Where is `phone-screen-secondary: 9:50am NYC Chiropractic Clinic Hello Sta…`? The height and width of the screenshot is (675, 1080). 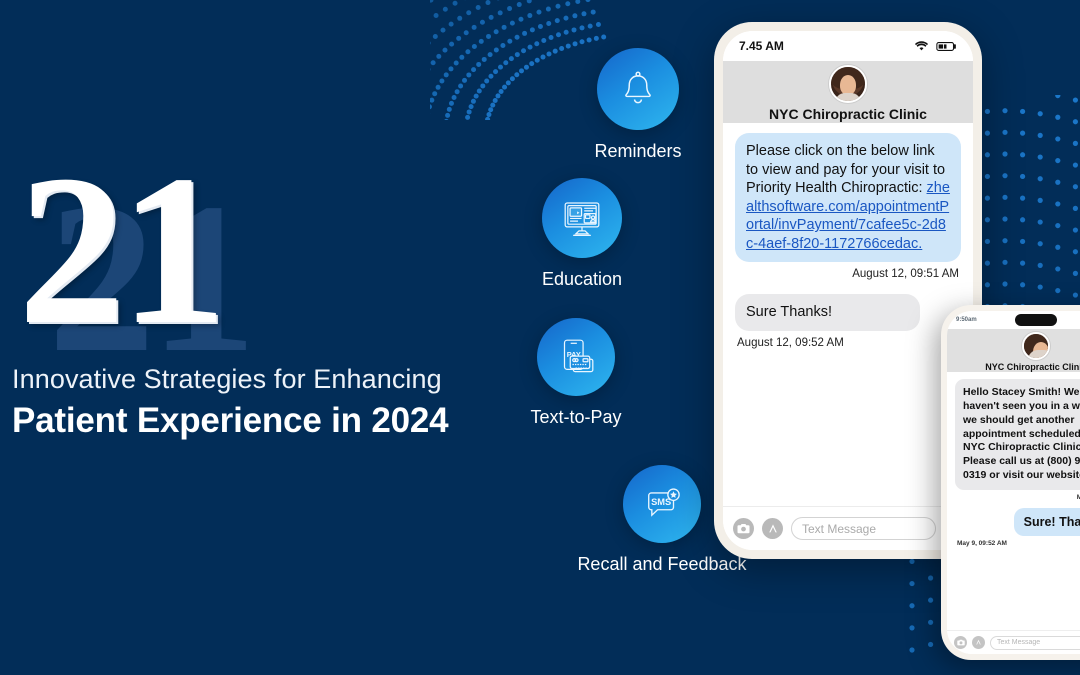 phone-screen-secondary: 9:50am NYC Chiropractic Clinic Hello Sta… is located at coordinates (1013, 482).